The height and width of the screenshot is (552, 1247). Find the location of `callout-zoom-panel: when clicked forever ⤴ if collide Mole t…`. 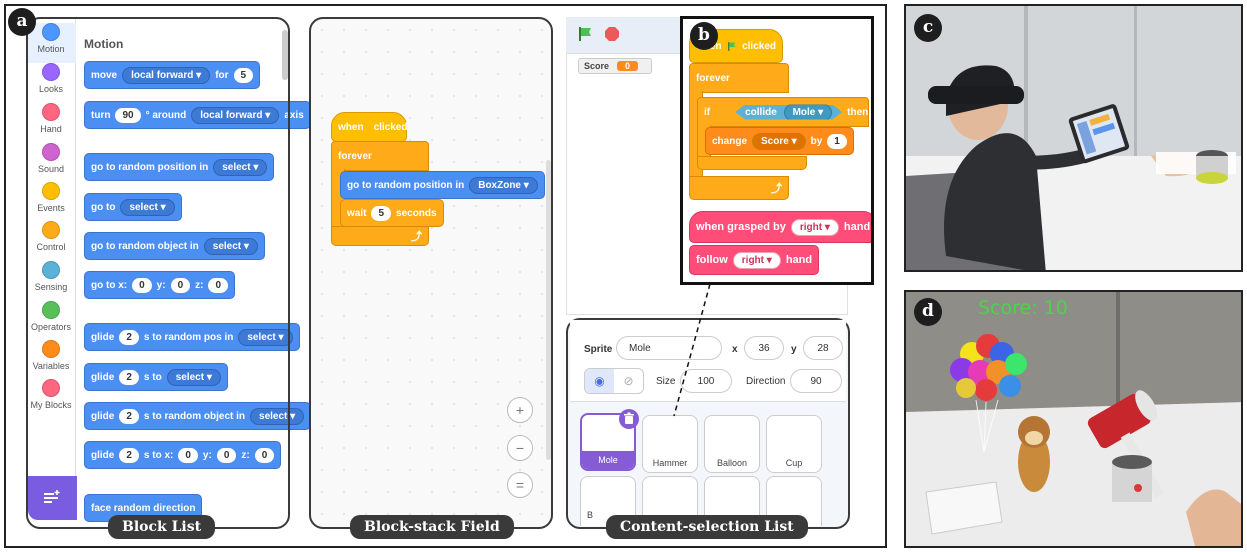

callout-zoom-panel: when clicked forever ⤴ if collide Mole t… is located at coordinates (777, 150).